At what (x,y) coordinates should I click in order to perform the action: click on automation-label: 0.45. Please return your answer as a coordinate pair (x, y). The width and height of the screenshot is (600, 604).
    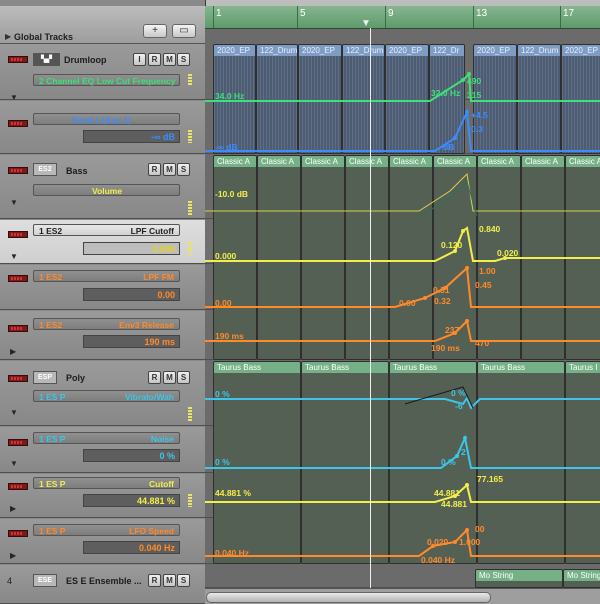
    Looking at the image, I should click on (483, 285).